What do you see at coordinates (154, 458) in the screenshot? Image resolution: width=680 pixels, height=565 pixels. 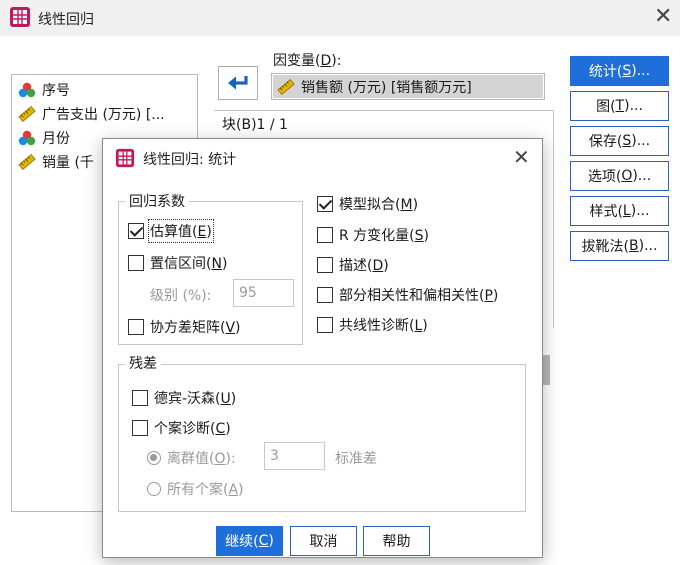 I see `radio-selected-icon` at bounding box center [154, 458].